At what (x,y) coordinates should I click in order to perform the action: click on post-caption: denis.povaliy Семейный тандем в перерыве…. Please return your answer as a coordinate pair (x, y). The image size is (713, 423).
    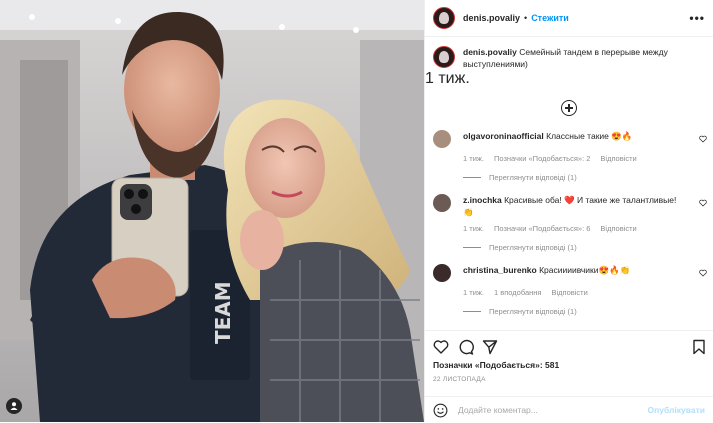
    Looking at the image, I should click on (569, 53).